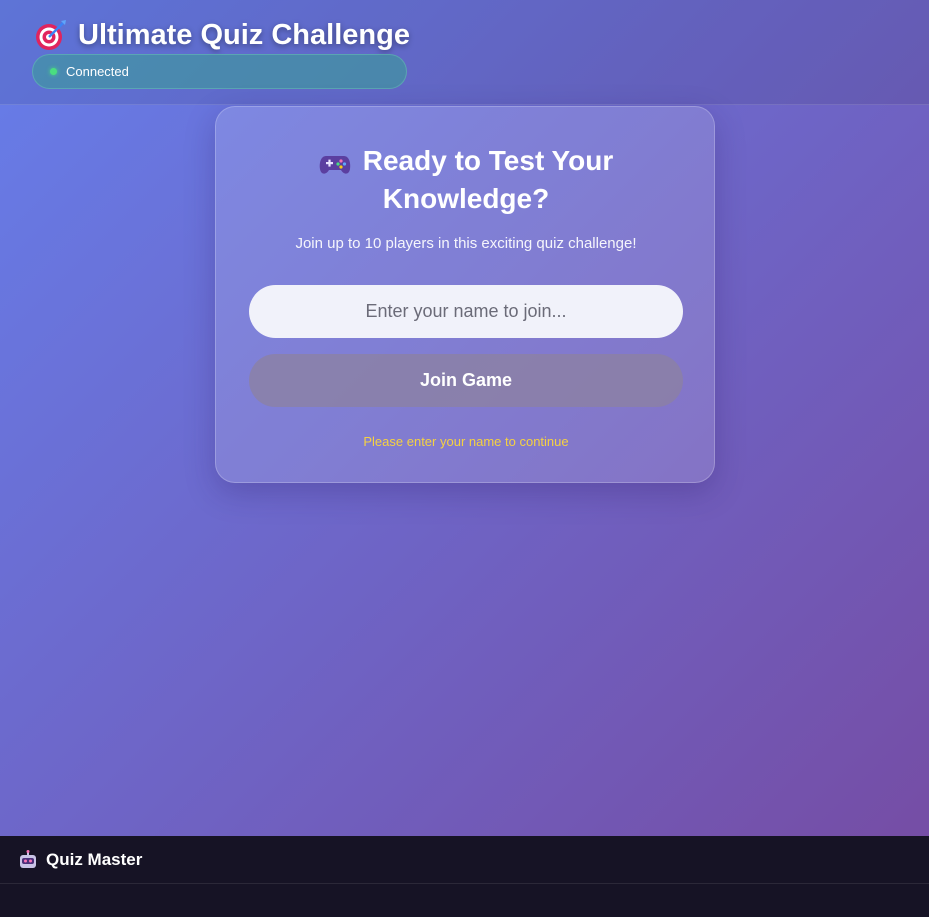  I want to click on card-title: Ready to Test Your Knowledge?, so click(466, 180).